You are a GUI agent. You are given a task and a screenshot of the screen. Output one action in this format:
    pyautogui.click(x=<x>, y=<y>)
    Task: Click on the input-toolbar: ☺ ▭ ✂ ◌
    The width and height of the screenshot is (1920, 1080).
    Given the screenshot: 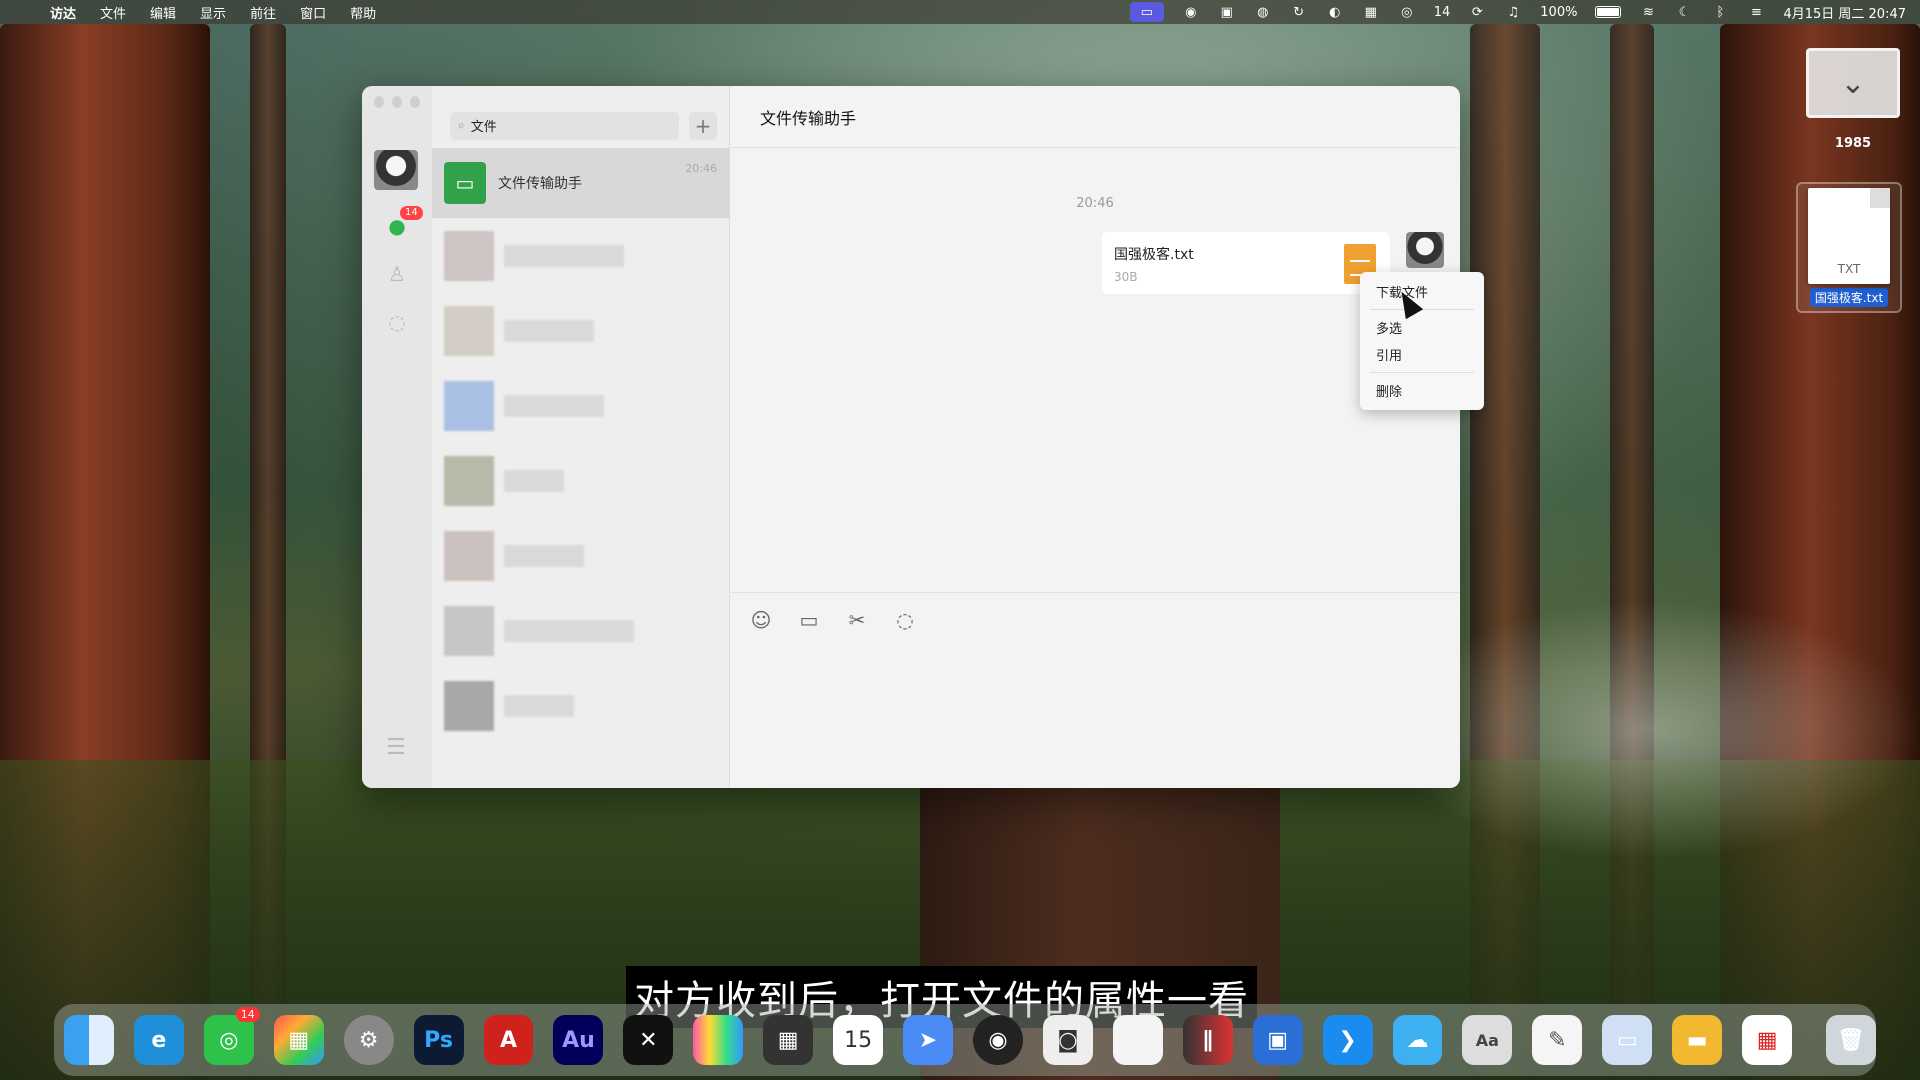 What is the action you would take?
    pyautogui.click(x=833, y=620)
    